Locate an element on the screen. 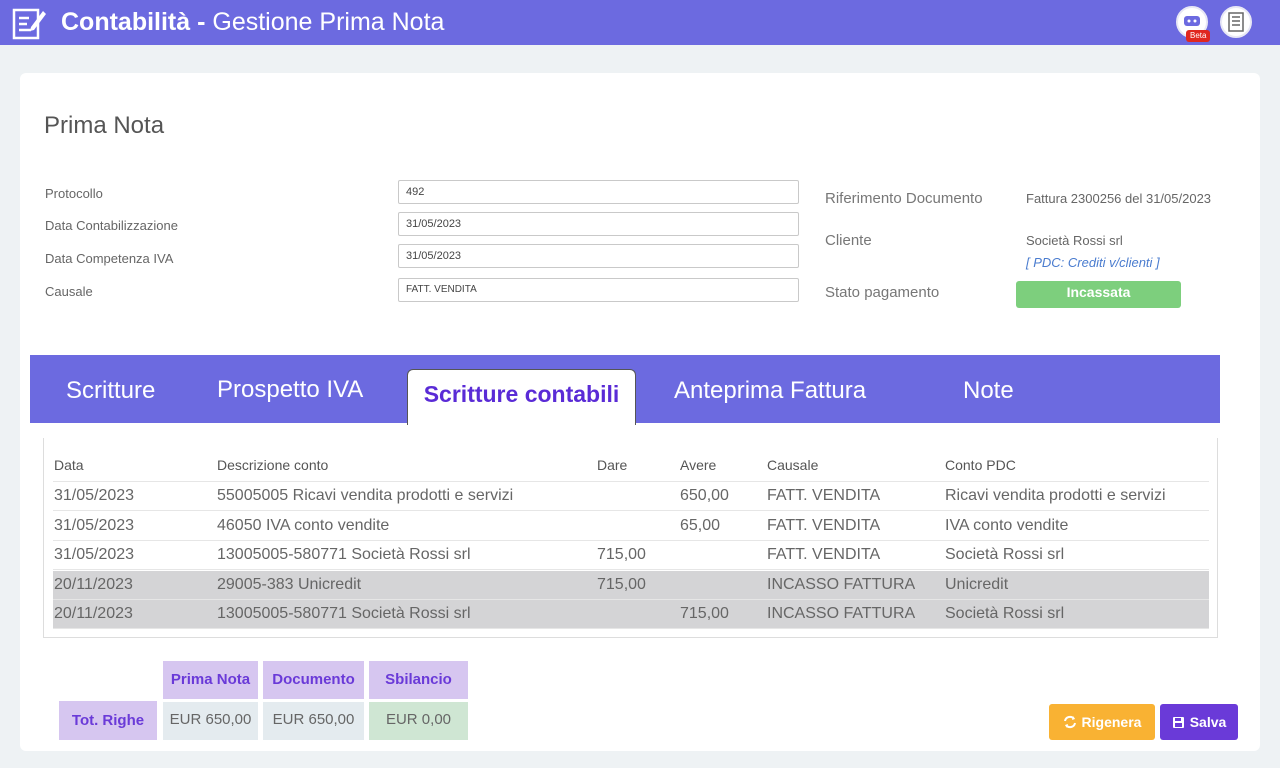 The image size is (1280, 768). cell-avere: 65,00 is located at coordinates (700, 525).